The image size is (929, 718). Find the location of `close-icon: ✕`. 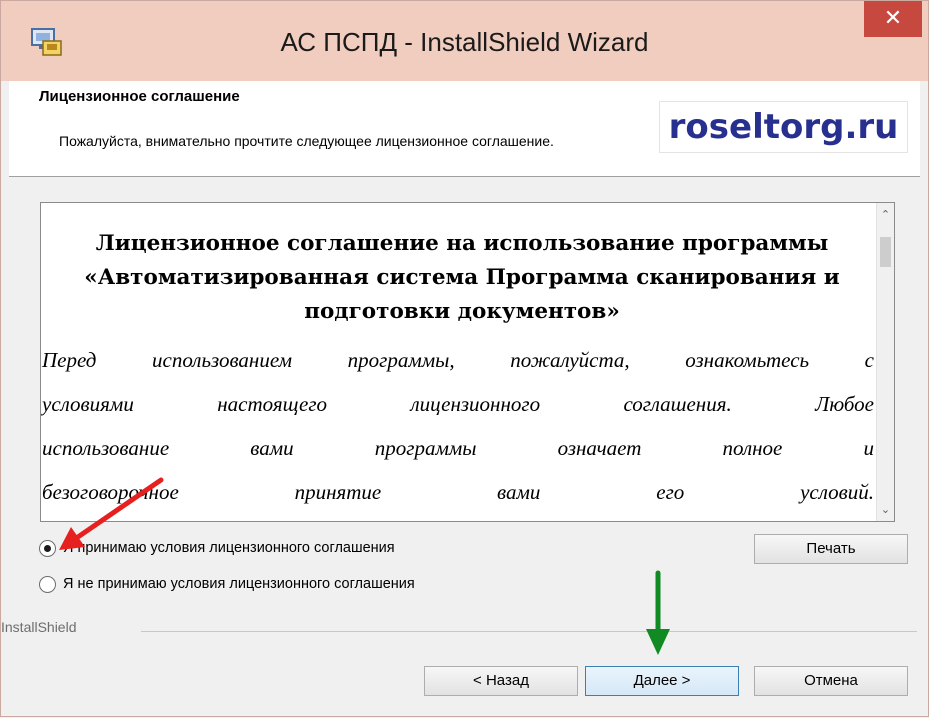

close-icon: ✕ is located at coordinates (893, 18).